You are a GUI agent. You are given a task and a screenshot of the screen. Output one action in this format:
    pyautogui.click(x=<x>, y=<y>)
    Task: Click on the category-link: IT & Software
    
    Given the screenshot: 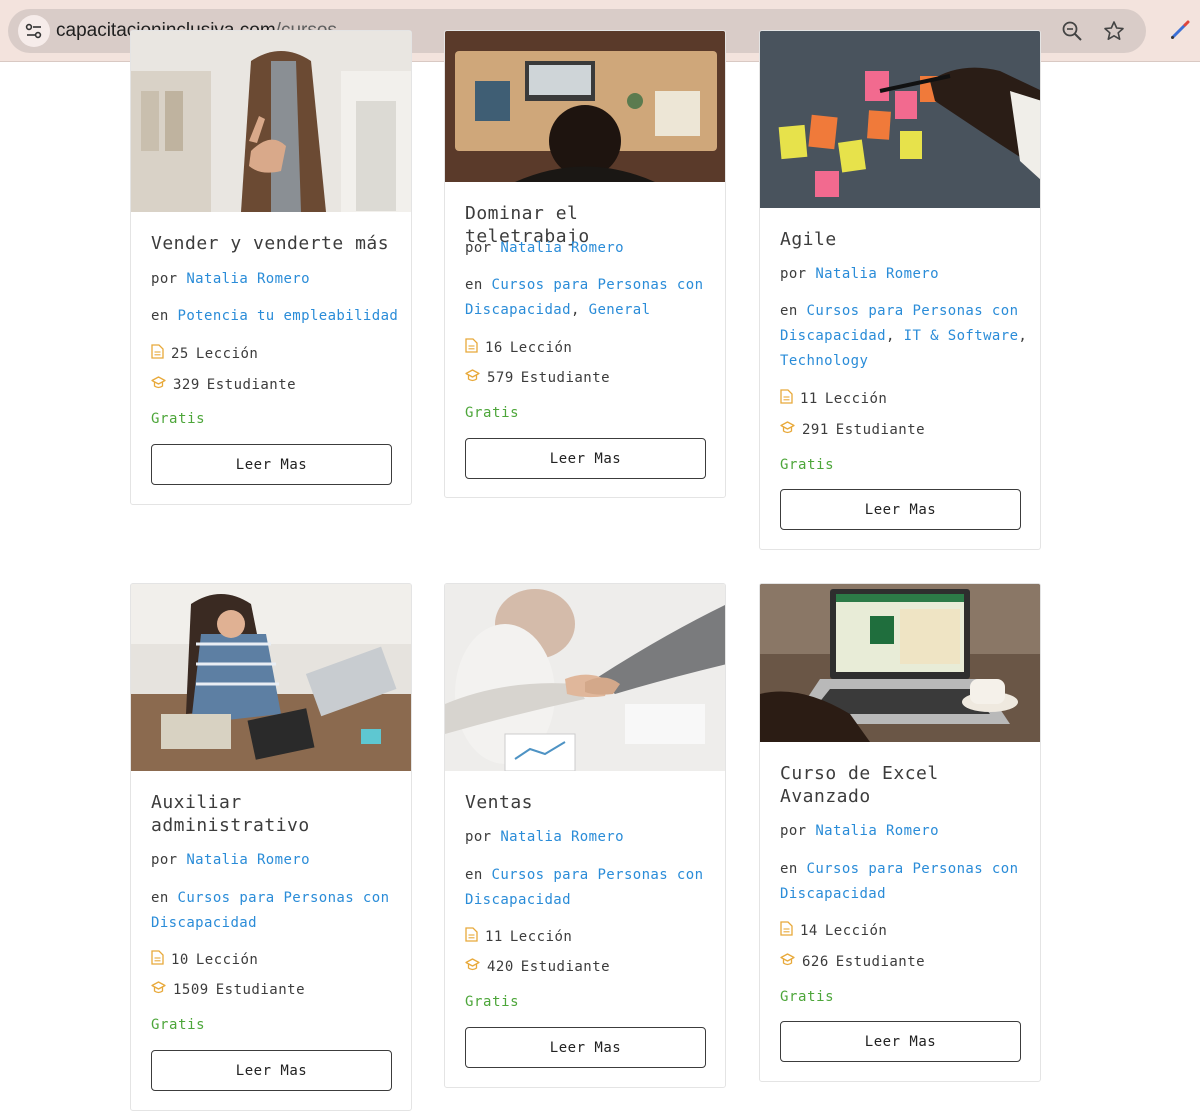 What is the action you would take?
    pyautogui.click(x=961, y=336)
    